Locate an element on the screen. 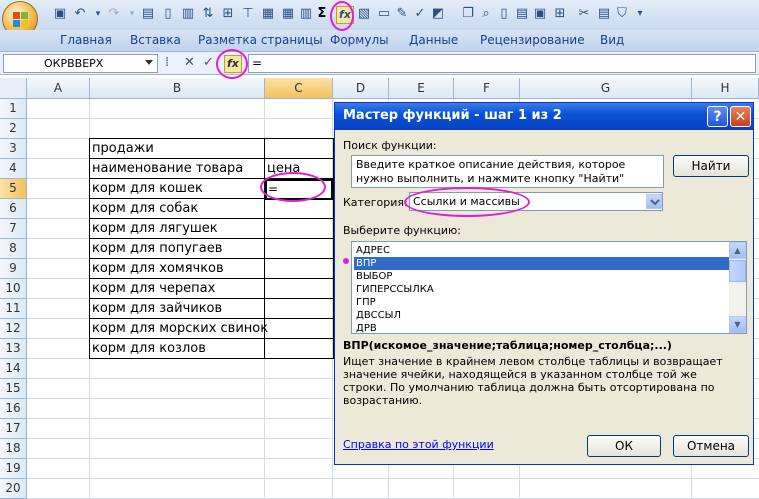 The image size is (759, 499). tab-home: Главная is located at coordinates (86, 40).